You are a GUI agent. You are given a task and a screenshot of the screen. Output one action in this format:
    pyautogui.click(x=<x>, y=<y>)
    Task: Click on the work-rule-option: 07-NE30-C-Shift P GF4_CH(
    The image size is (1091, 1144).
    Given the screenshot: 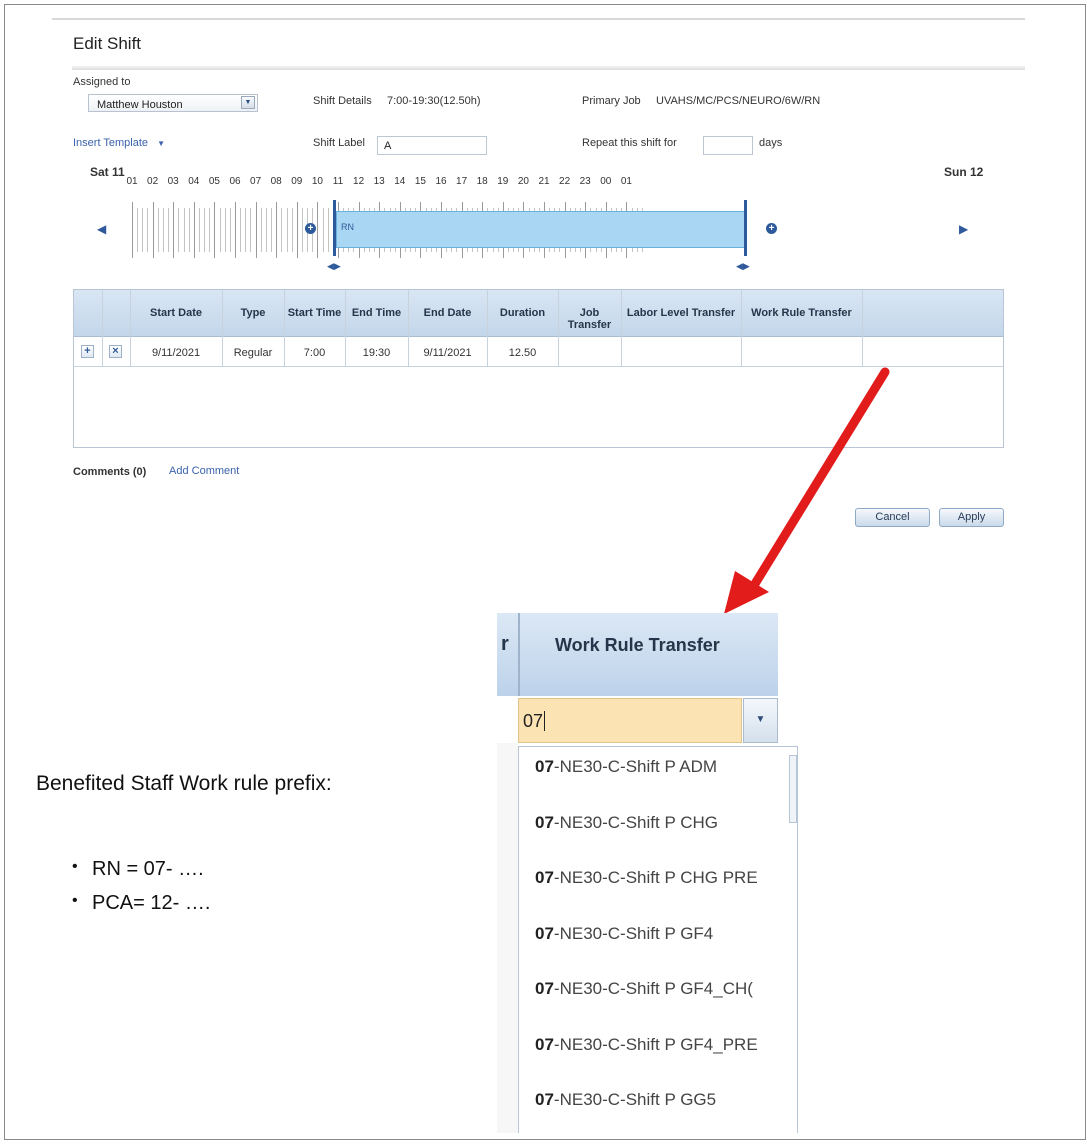 What is the action you would take?
    pyautogui.click(x=644, y=989)
    